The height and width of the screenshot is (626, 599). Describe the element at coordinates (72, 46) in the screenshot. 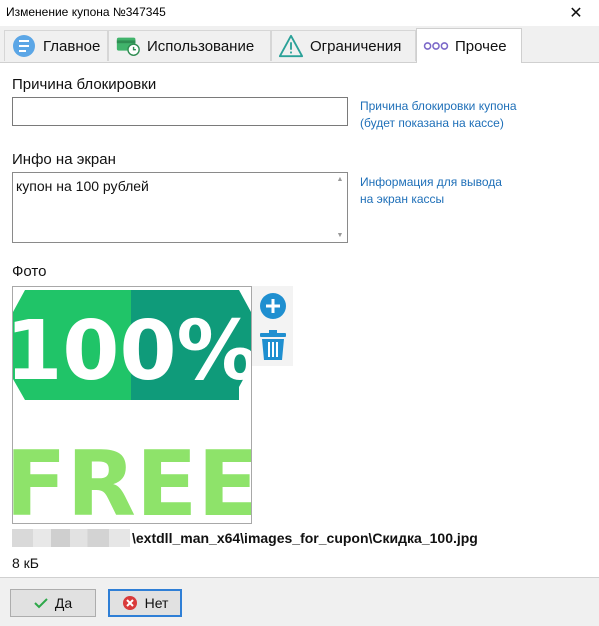

I see `tab-main-label: Главное` at that location.